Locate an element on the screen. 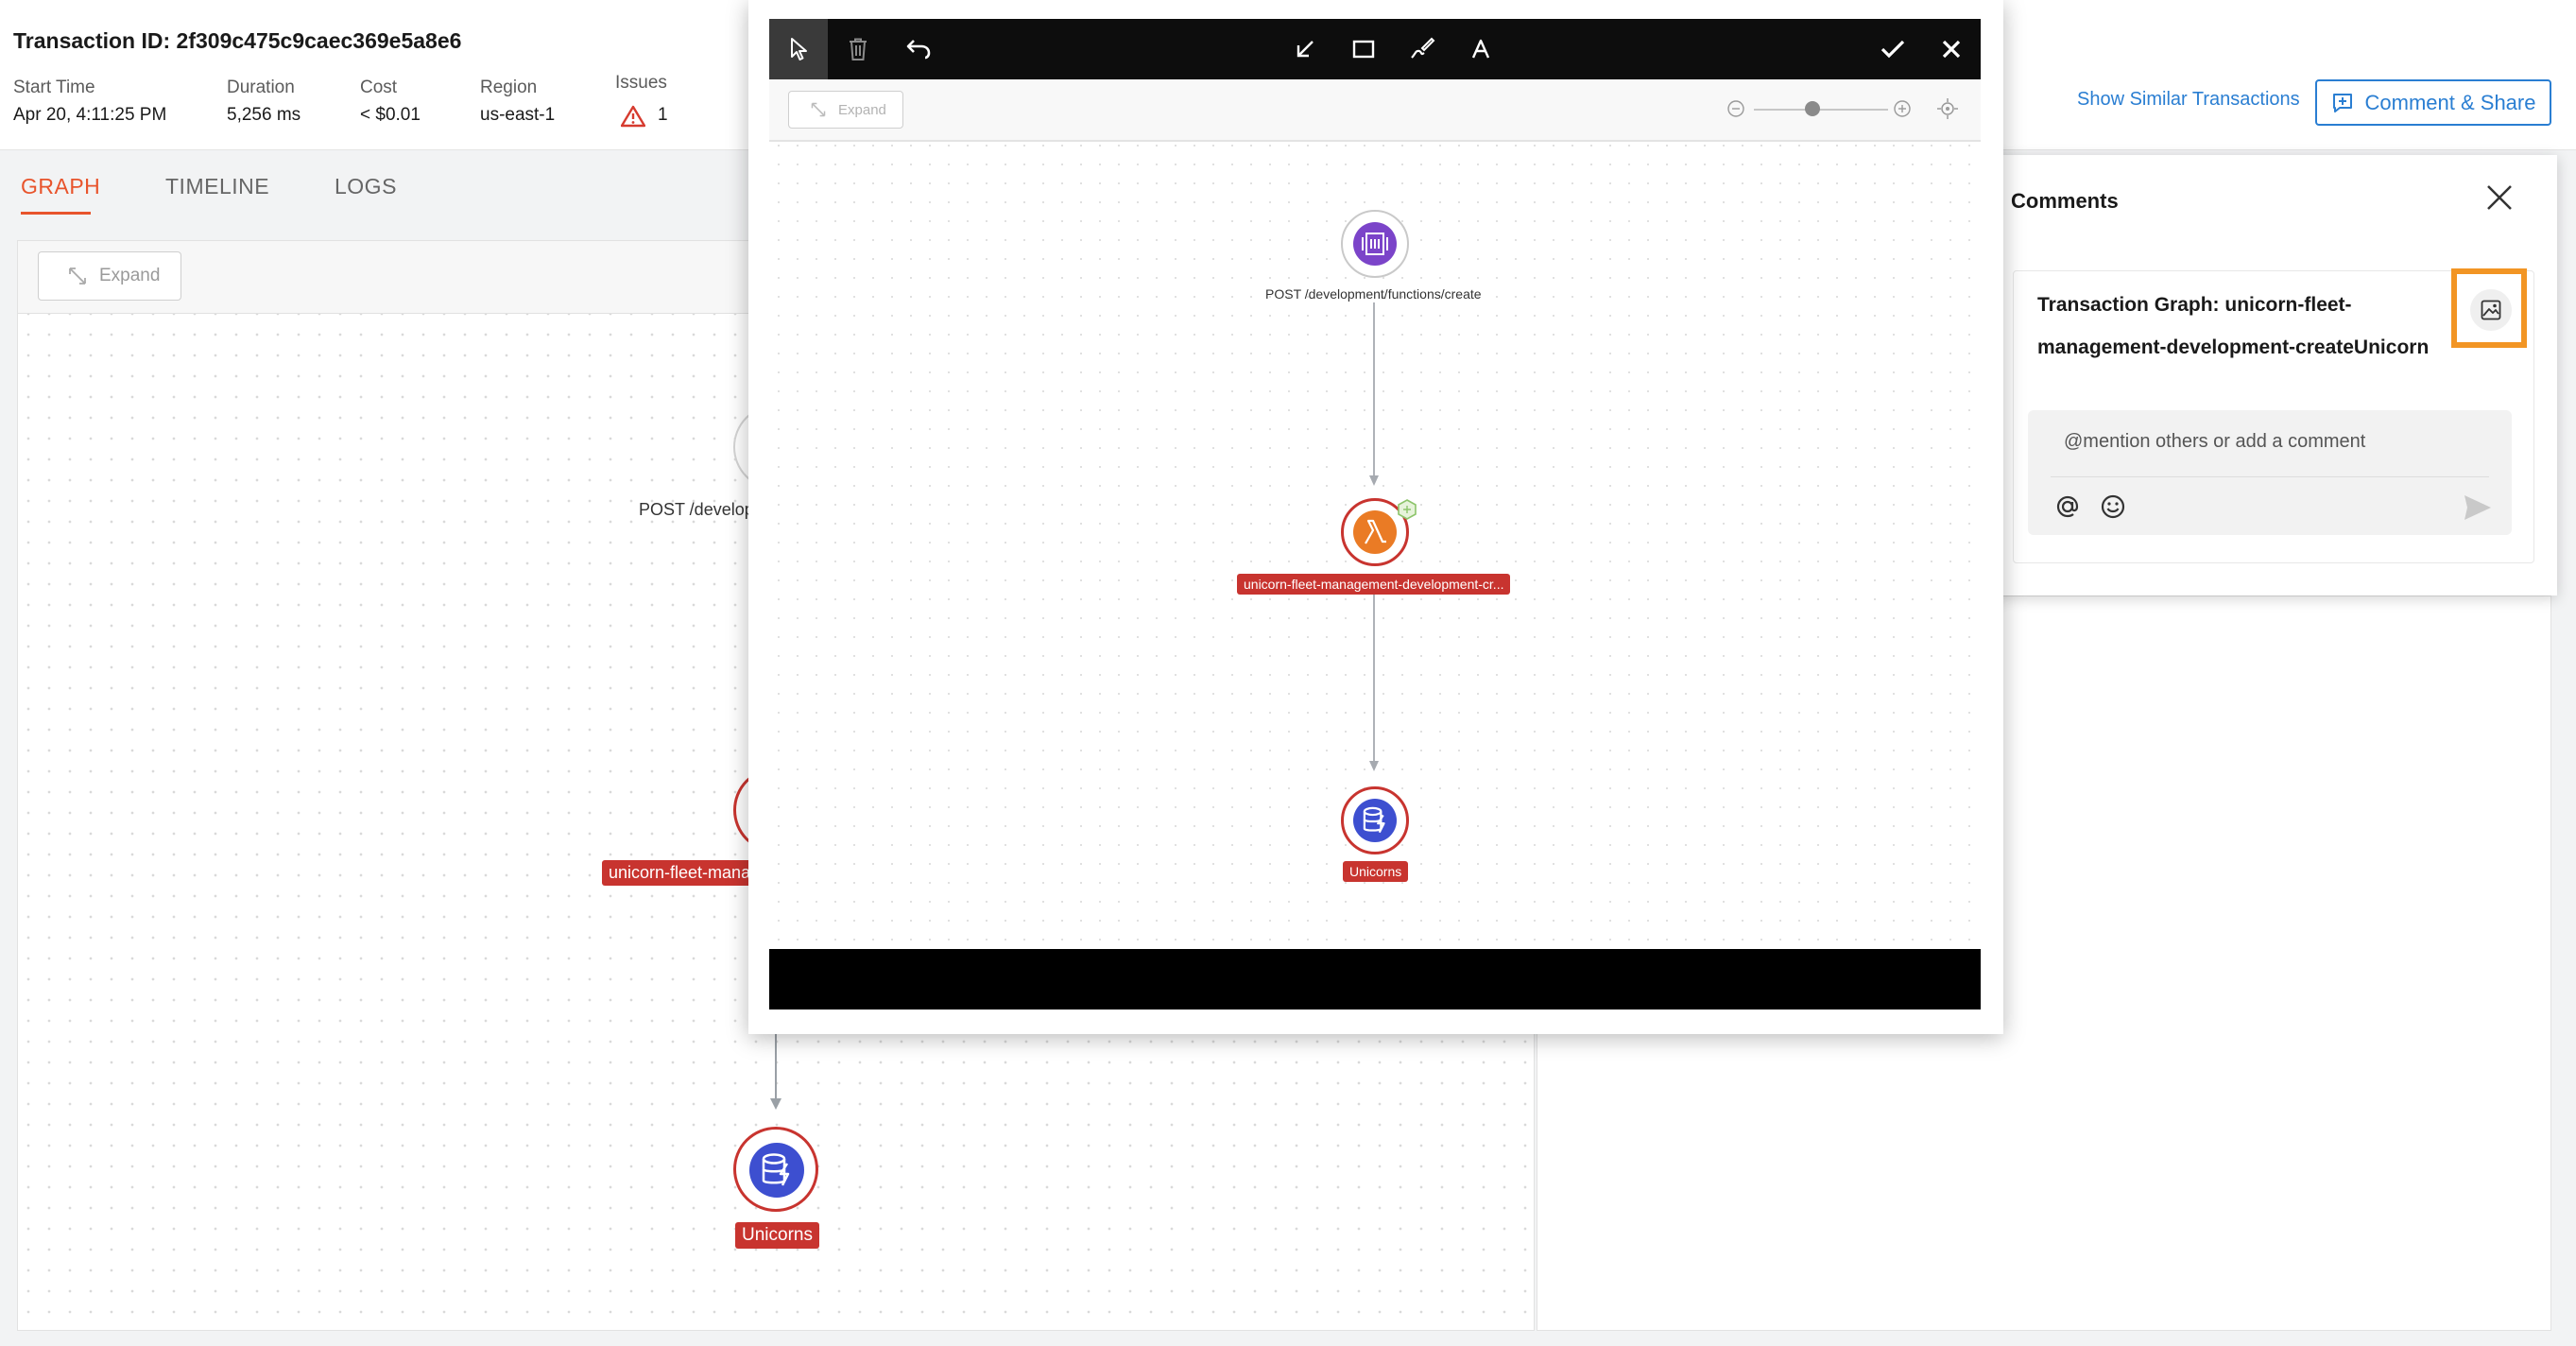 This screenshot has width=2576, height=1346. comment-share-button: Comment & Share is located at coordinates (2433, 102).